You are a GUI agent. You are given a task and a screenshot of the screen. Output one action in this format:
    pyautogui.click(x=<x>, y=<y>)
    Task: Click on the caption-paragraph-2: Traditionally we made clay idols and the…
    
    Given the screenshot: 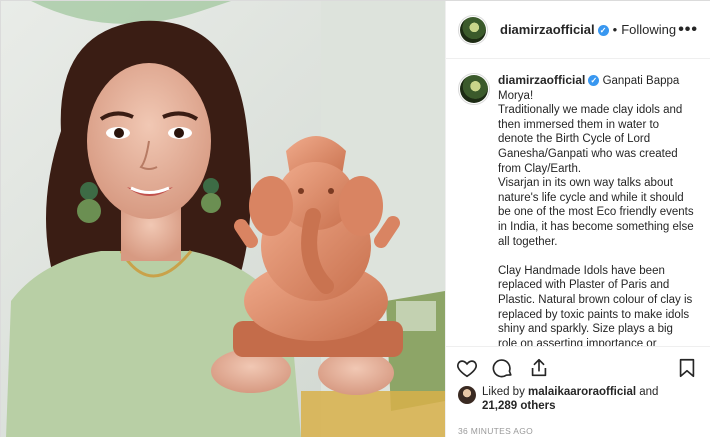 What is the action you would take?
    pyautogui.click(x=590, y=139)
    